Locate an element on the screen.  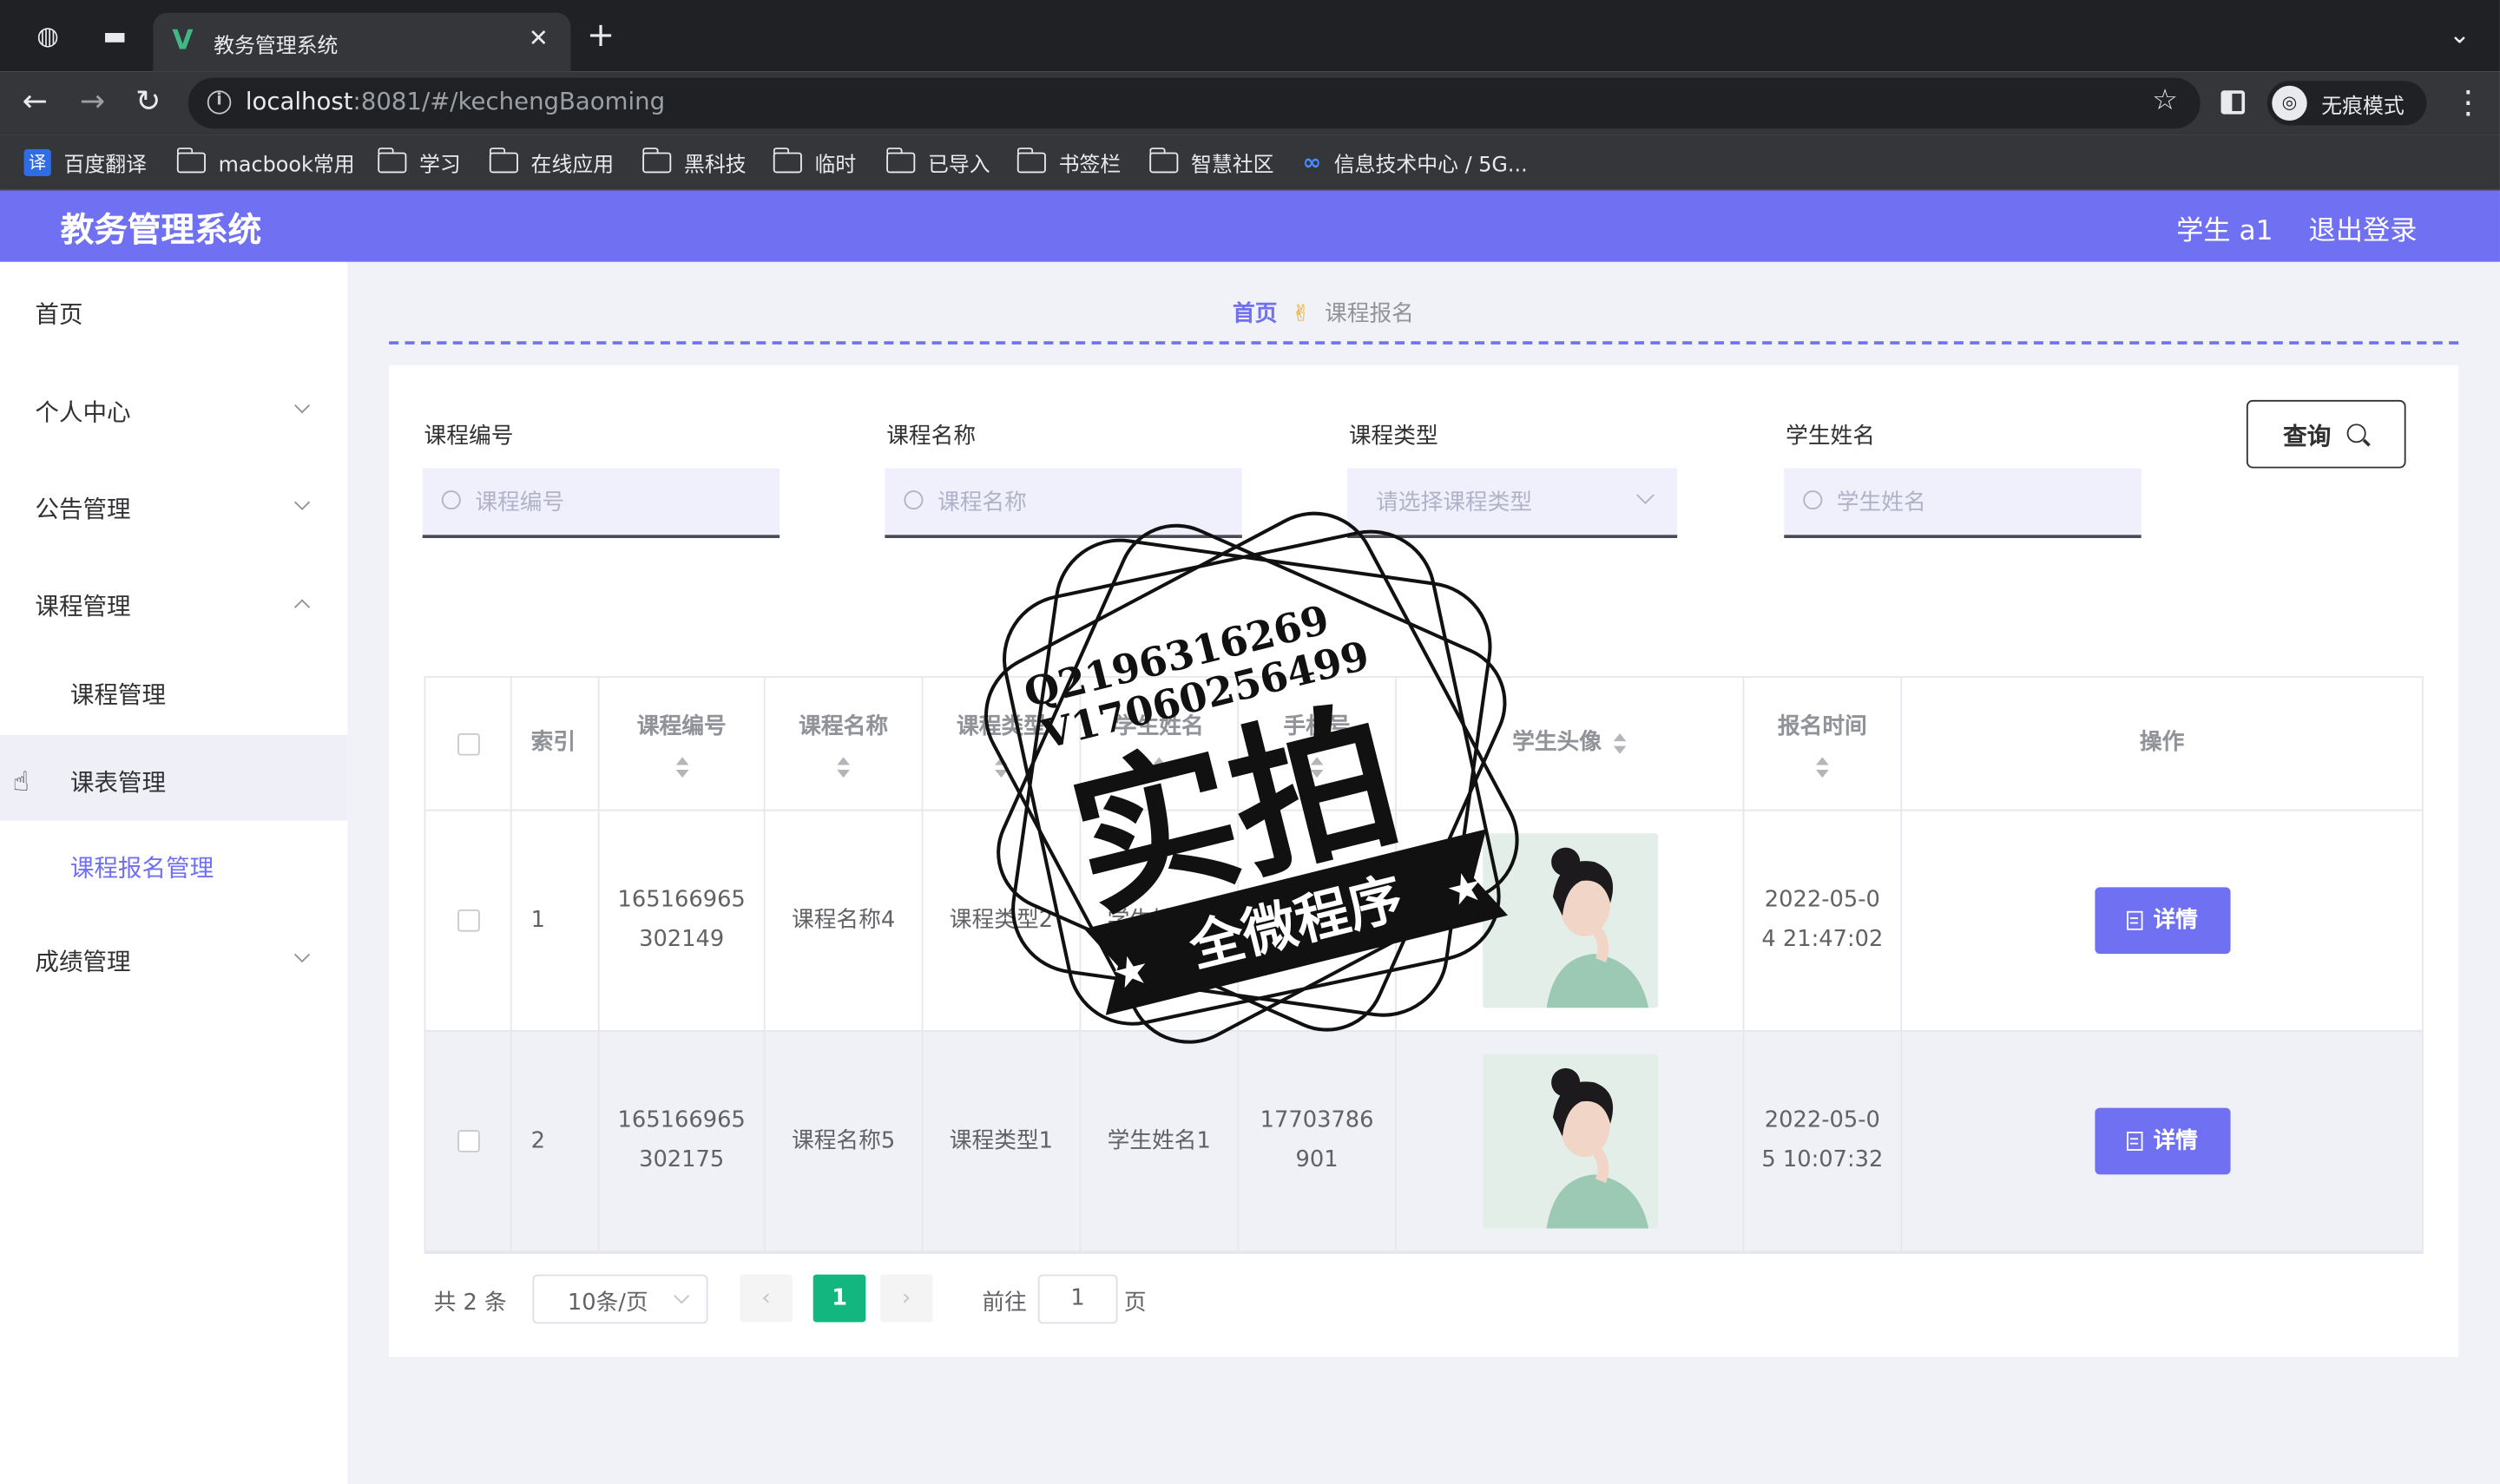
breadcrumb: 首页 ✌ 课程报名 is located at coordinates (1323, 313).